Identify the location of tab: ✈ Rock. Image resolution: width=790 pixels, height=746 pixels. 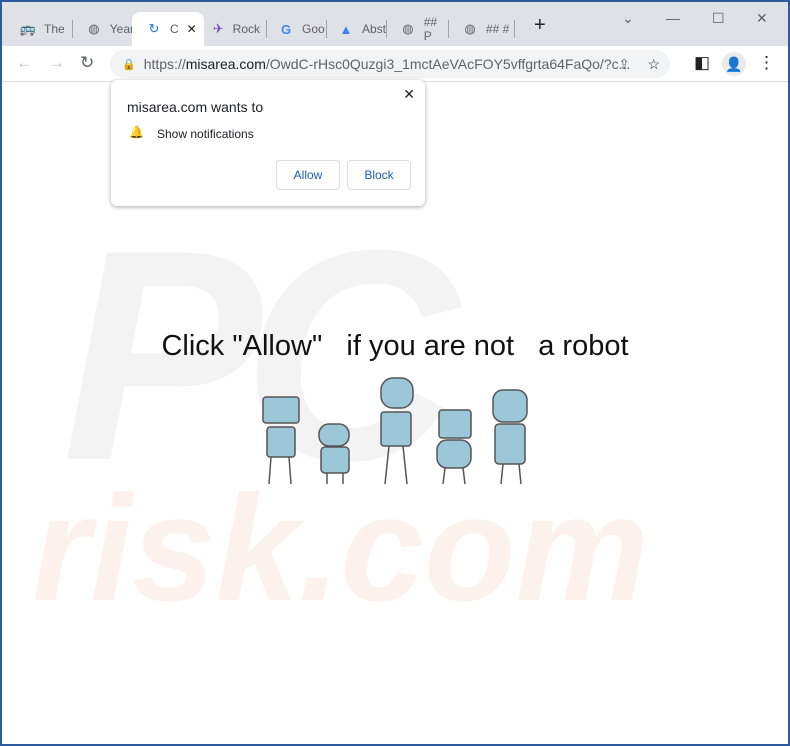
(229, 29).